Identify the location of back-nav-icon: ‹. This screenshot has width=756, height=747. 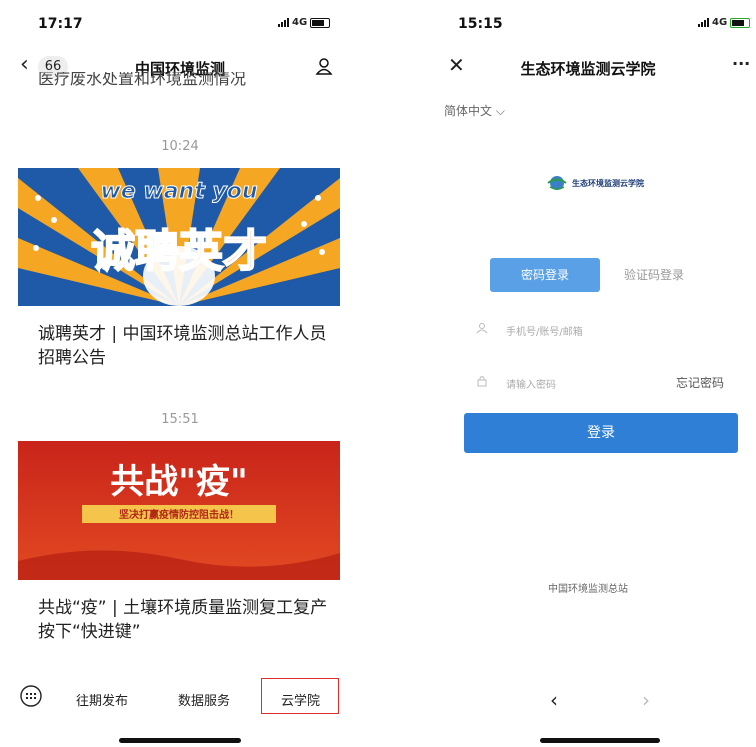
(554, 700).